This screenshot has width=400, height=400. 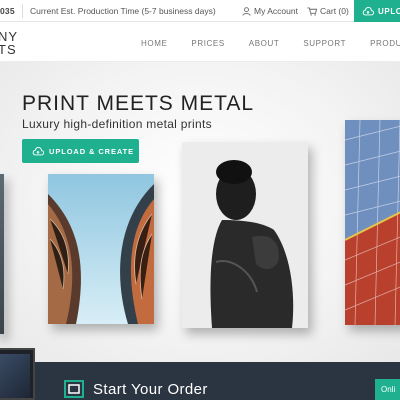 I want to click on hero-print-left-edge, so click(x=2, y=254).